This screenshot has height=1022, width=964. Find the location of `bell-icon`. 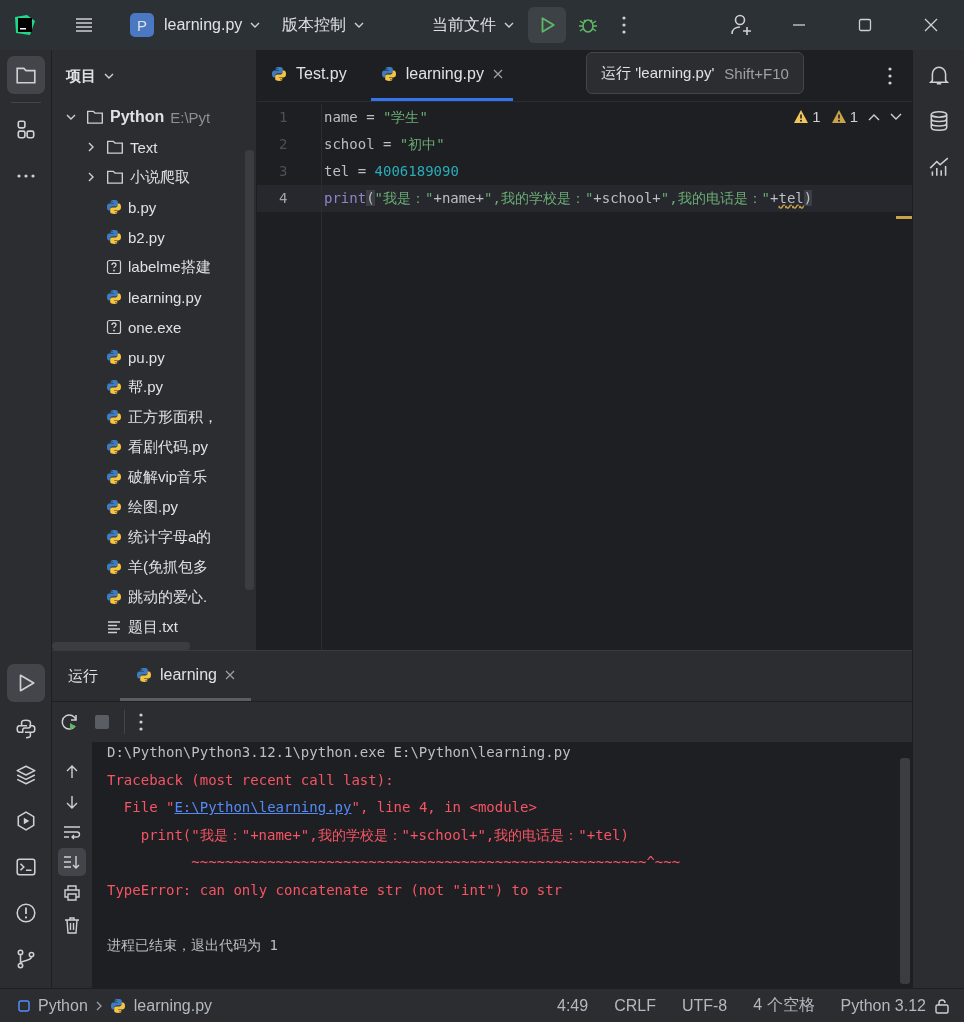

bell-icon is located at coordinates (938, 75).